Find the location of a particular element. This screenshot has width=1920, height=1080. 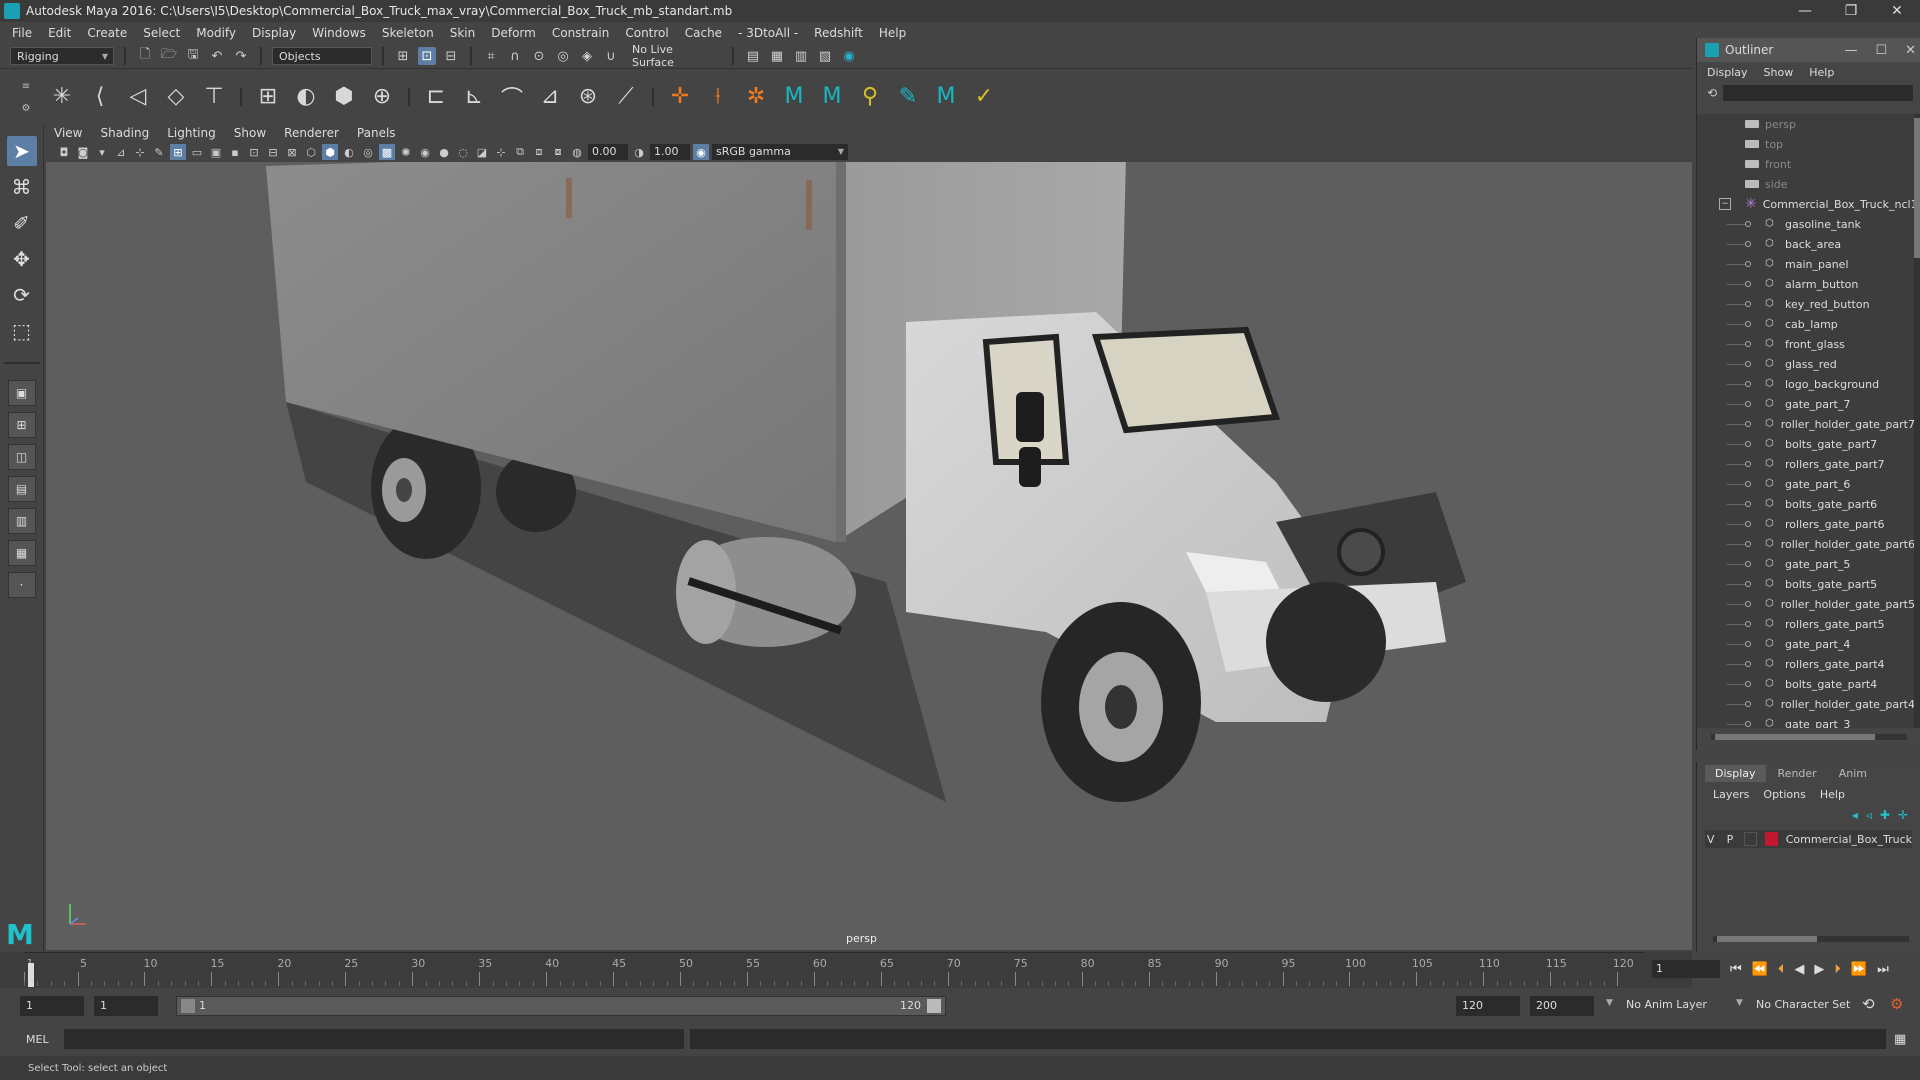

image-plane-icon: ⊿ is located at coordinates (121, 152).